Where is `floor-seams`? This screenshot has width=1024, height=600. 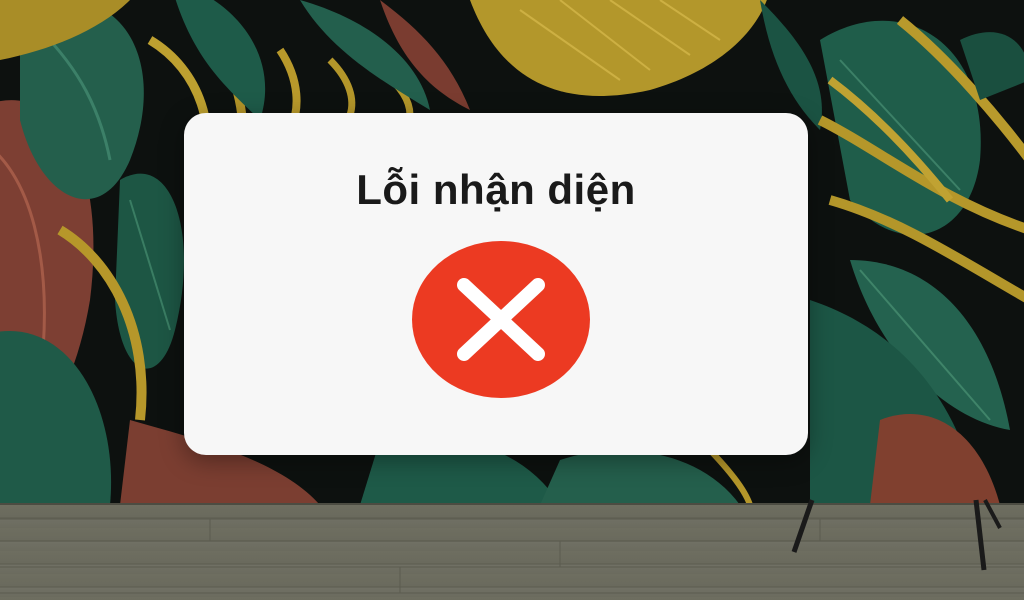 floor-seams is located at coordinates (512, 556).